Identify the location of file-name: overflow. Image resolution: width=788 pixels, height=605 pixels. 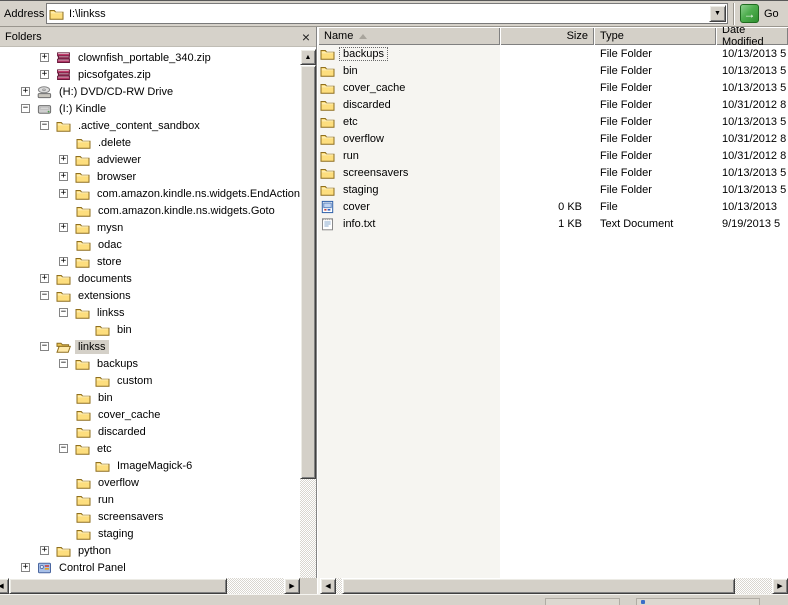
(363, 139).